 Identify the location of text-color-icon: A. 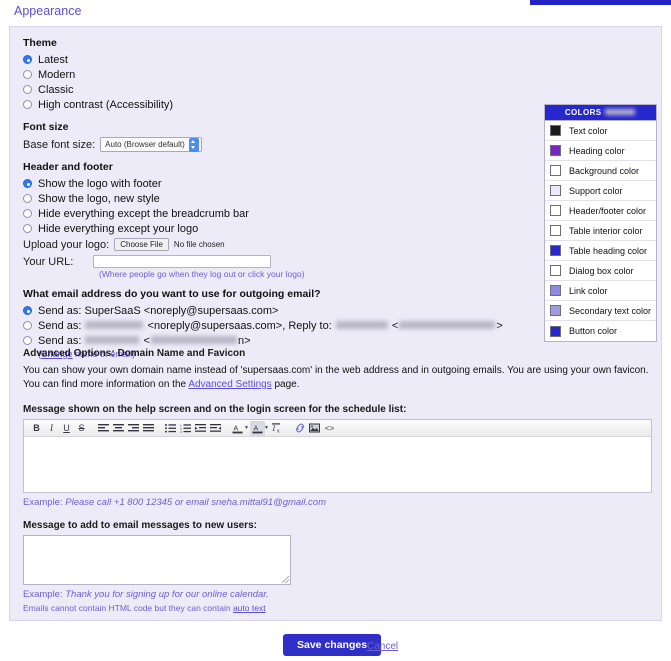
(237, 428).